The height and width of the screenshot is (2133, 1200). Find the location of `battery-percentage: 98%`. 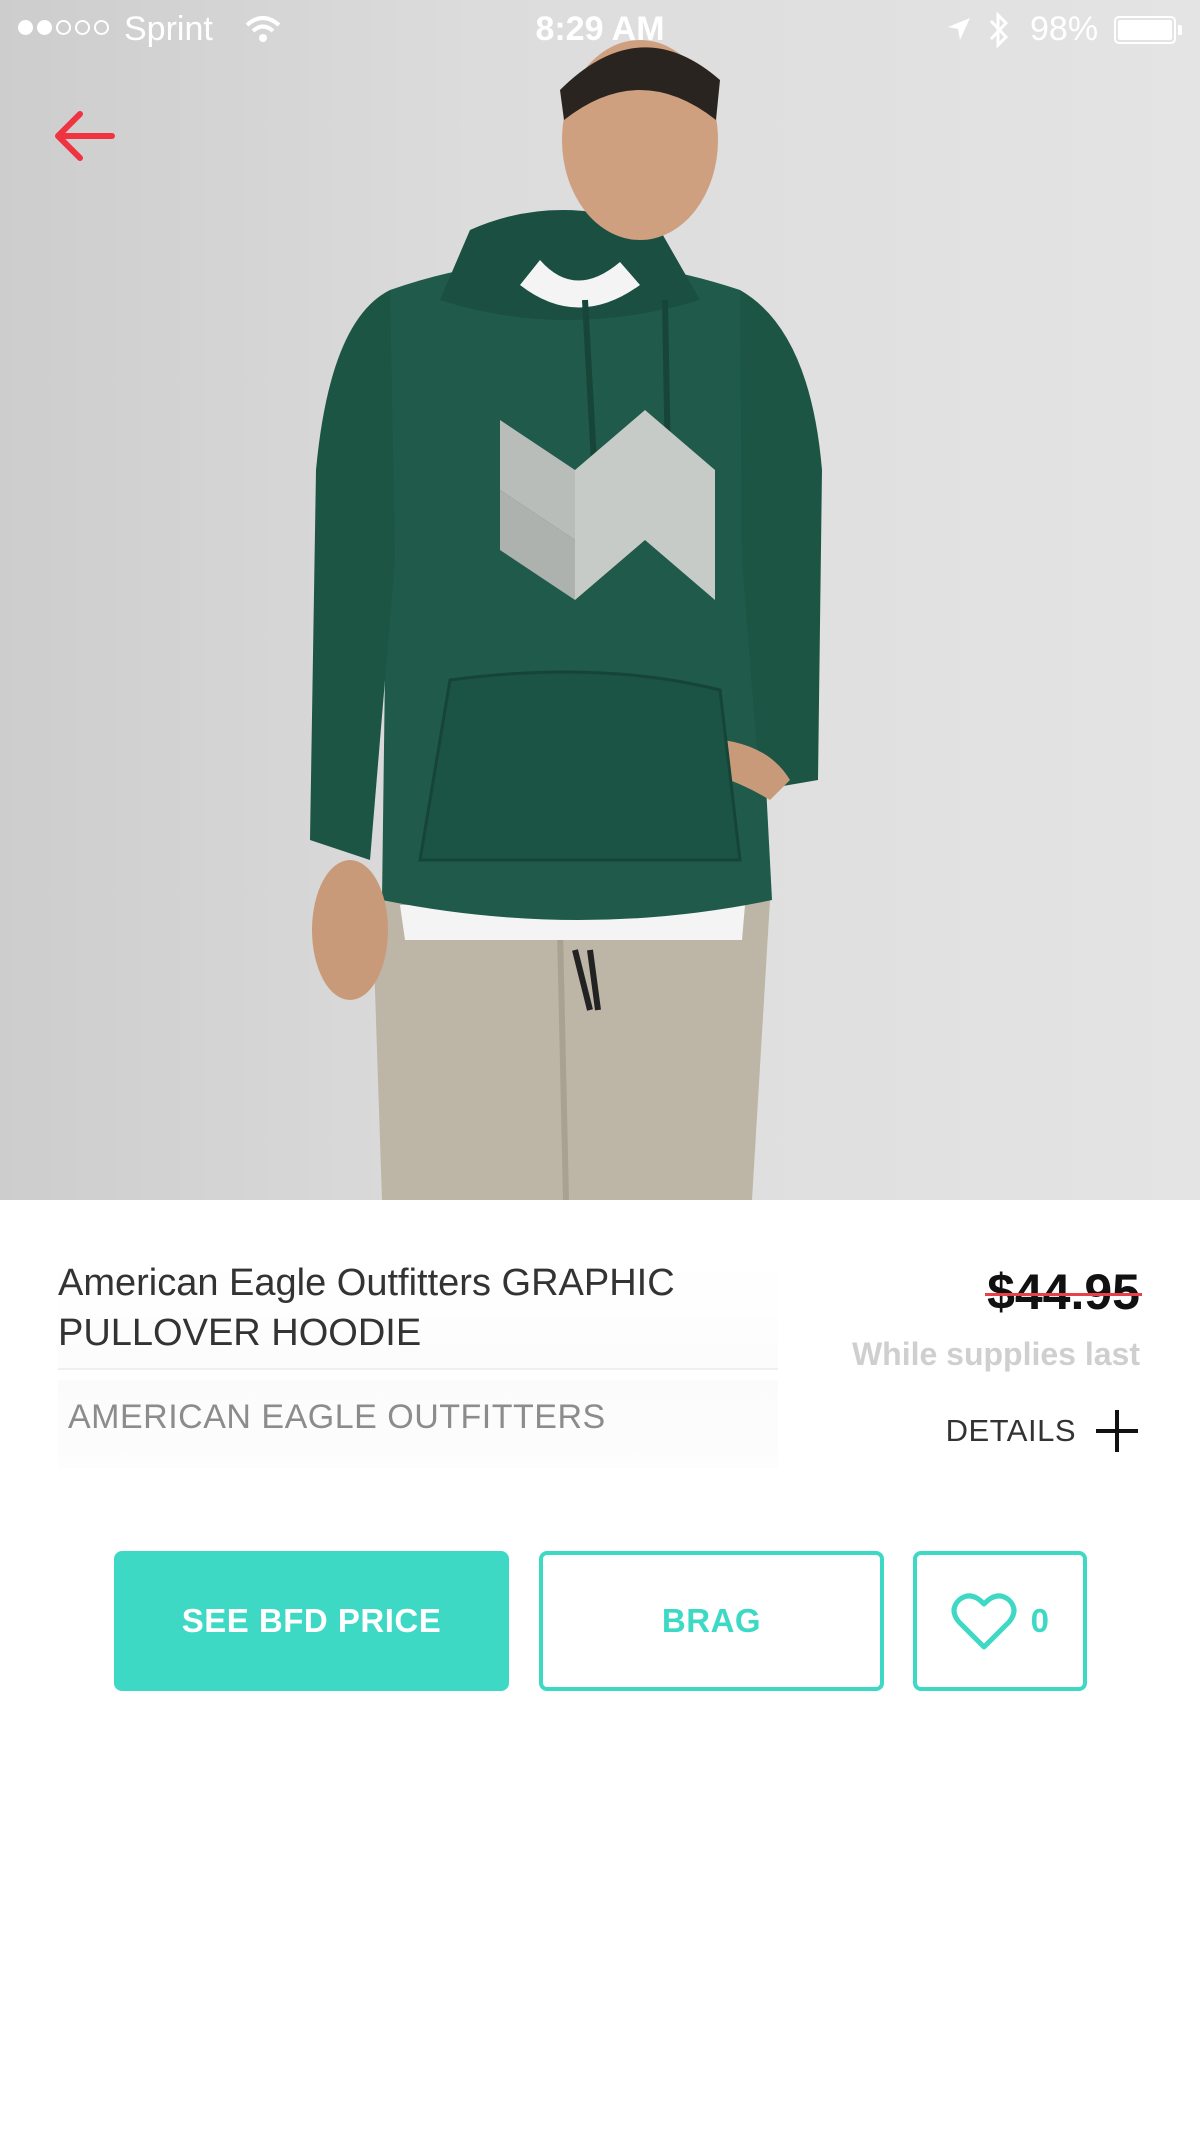

battery-percentage: 98% is located at coordinates (1064, 29).